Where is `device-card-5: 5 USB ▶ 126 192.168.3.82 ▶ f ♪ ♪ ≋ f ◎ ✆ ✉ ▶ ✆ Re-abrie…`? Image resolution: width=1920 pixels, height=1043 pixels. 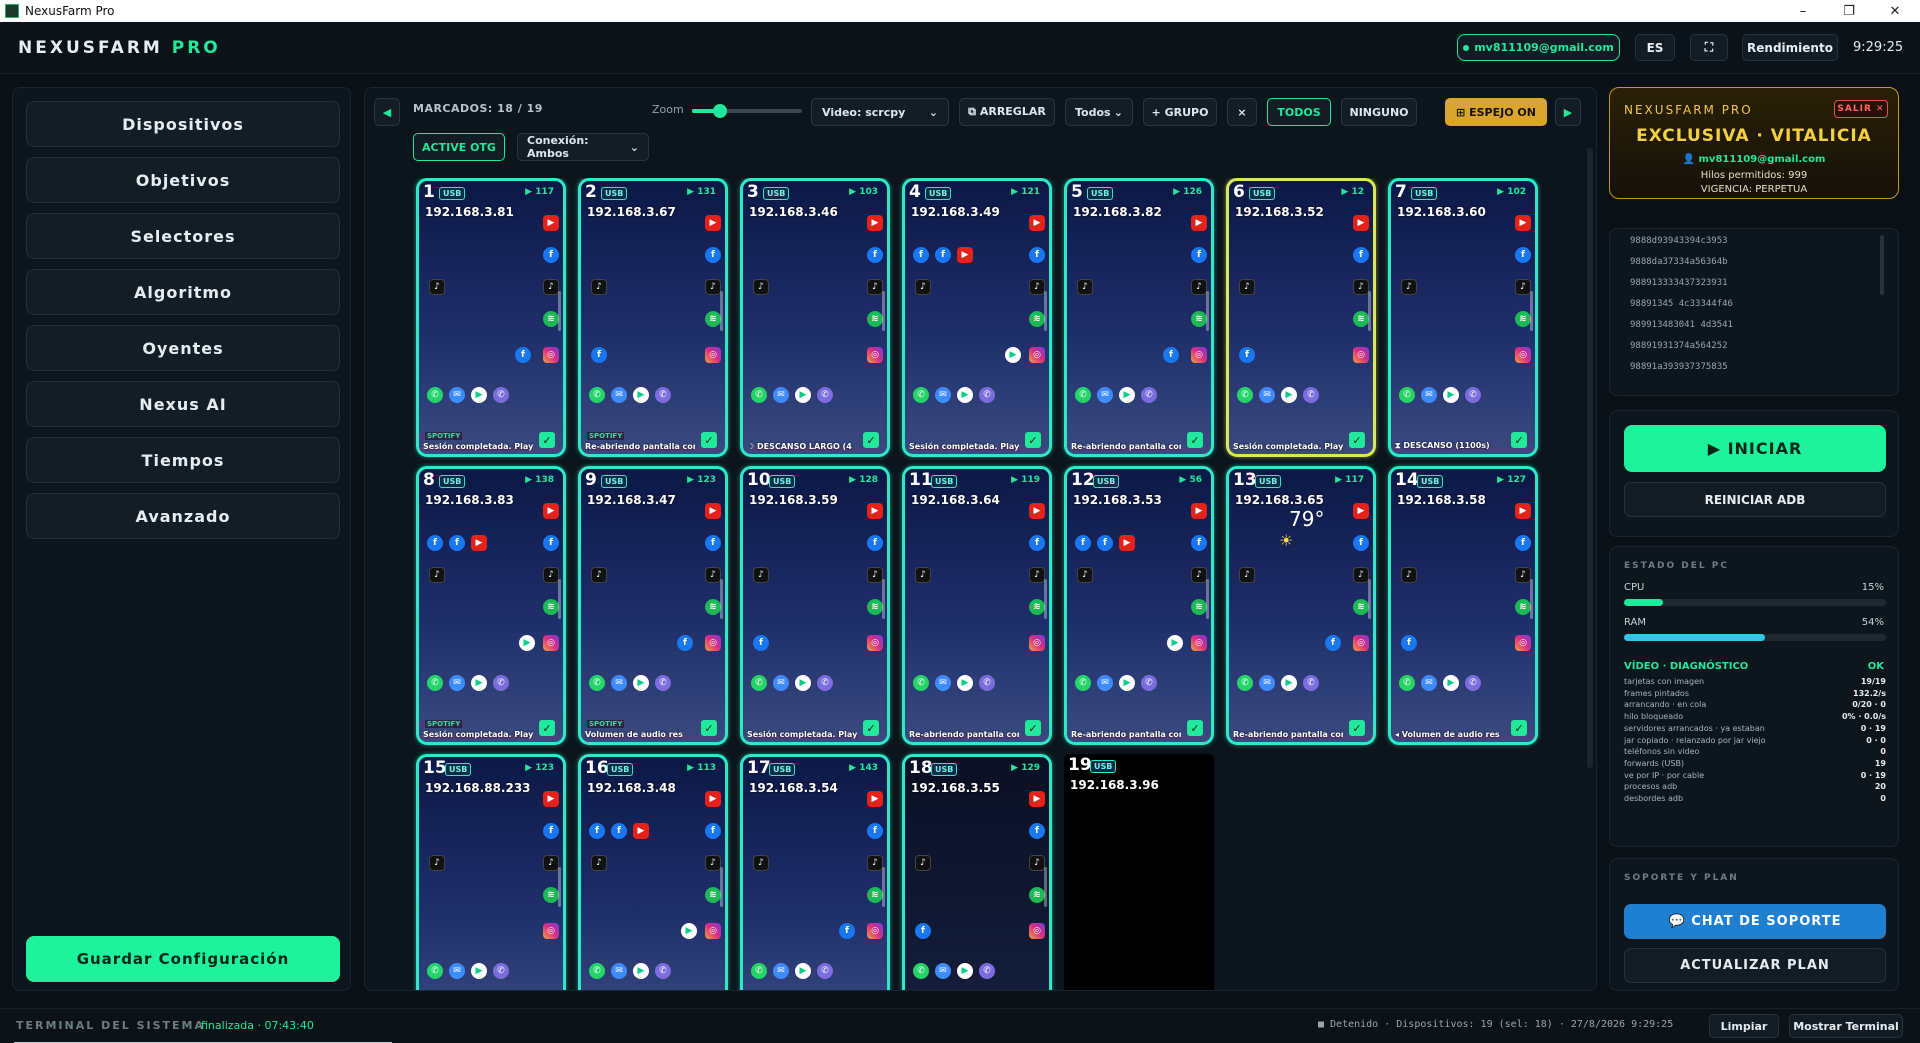 device-card-5: 5 USB ▶ 126 192.168.3.82 ▶ f ♪ ♪ ≋ f ◎ ✆ ✉ ▶ ✆ Re-abrie… is located at coordinates (1139, 317).